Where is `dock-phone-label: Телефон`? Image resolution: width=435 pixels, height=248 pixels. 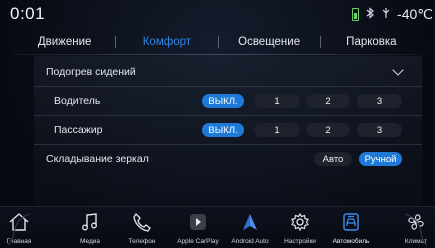 dock-phone-label: Телефон is located at coordinates (142, 241).